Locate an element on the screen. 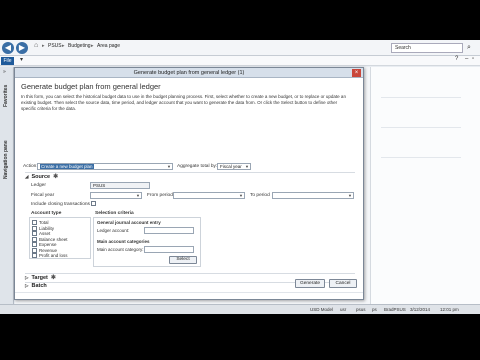 The image size is (480, 360). breadcrumb-module: Budgeting is located at coordinates (79, 46).